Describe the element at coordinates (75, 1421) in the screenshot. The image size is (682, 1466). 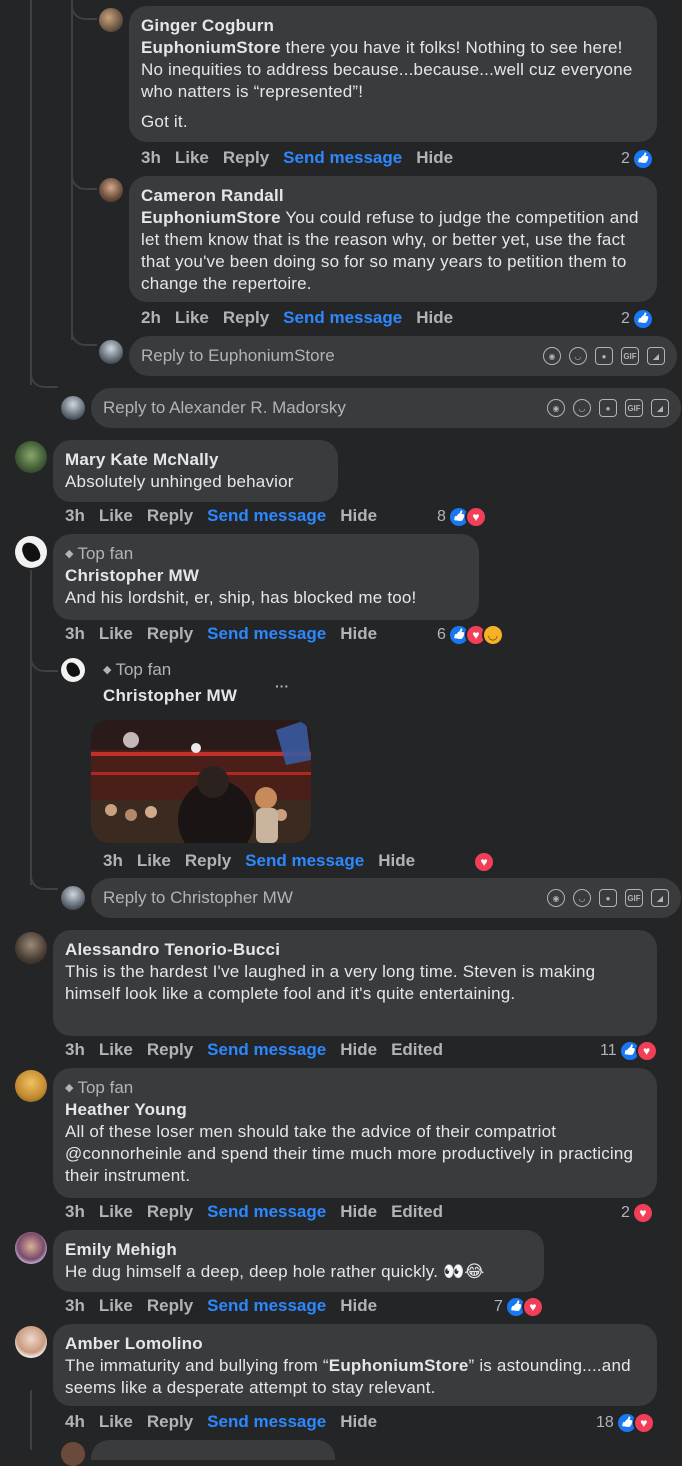
I see `timestamp: 4h` at that location.